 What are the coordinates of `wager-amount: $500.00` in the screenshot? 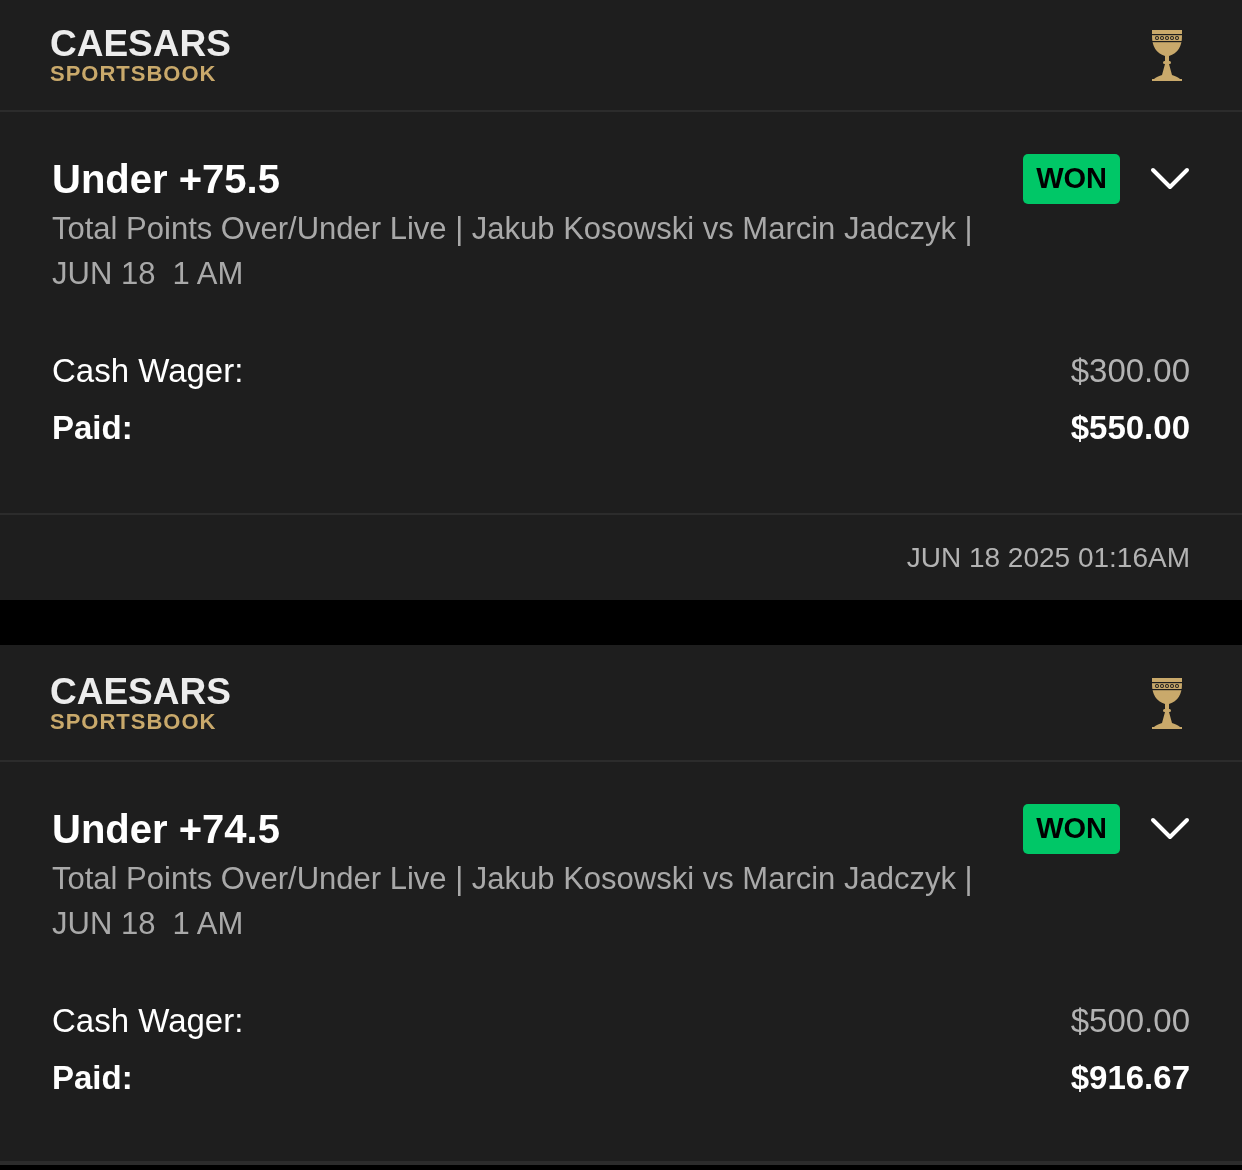 It's located at (1130, 1021).